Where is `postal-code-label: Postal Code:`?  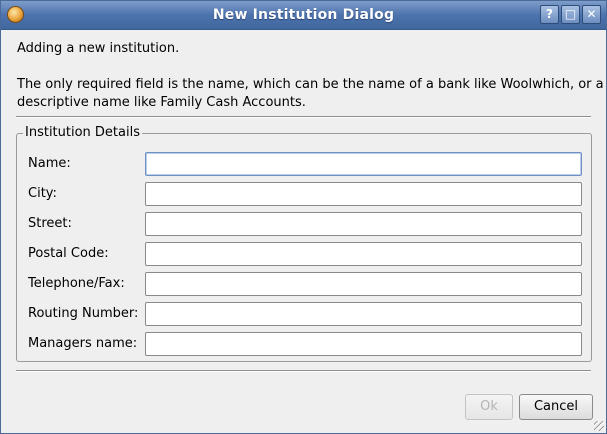
postal-code-label: Postal Code: is located at coordinates (68, 253).